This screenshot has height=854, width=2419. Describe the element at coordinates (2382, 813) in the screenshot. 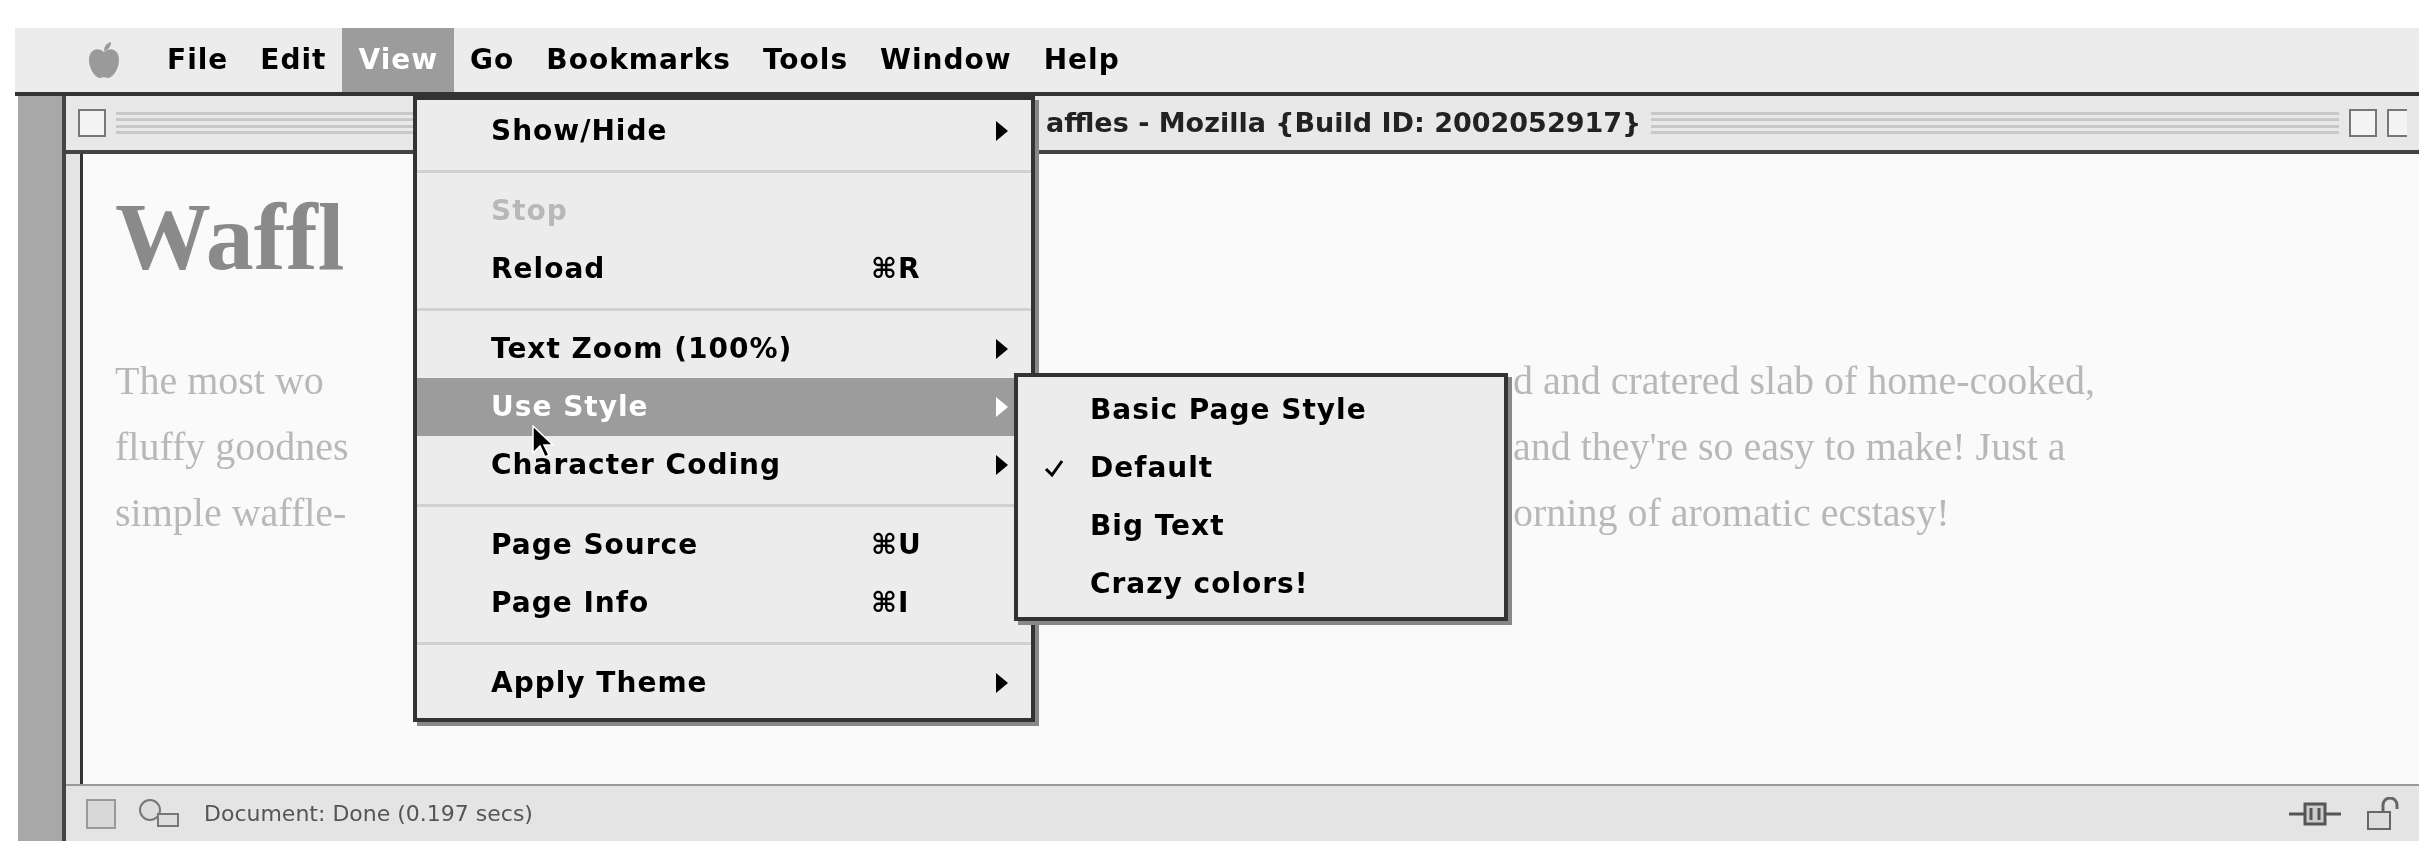

I see `lock-icon` at that location.